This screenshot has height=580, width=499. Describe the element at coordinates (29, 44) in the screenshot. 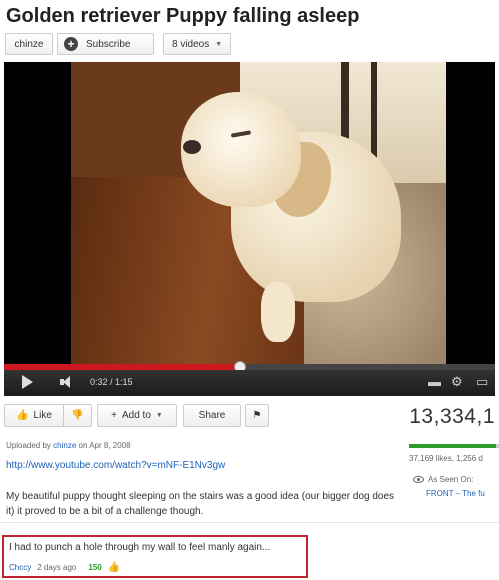

I see `channel-button: chinze` at that location.